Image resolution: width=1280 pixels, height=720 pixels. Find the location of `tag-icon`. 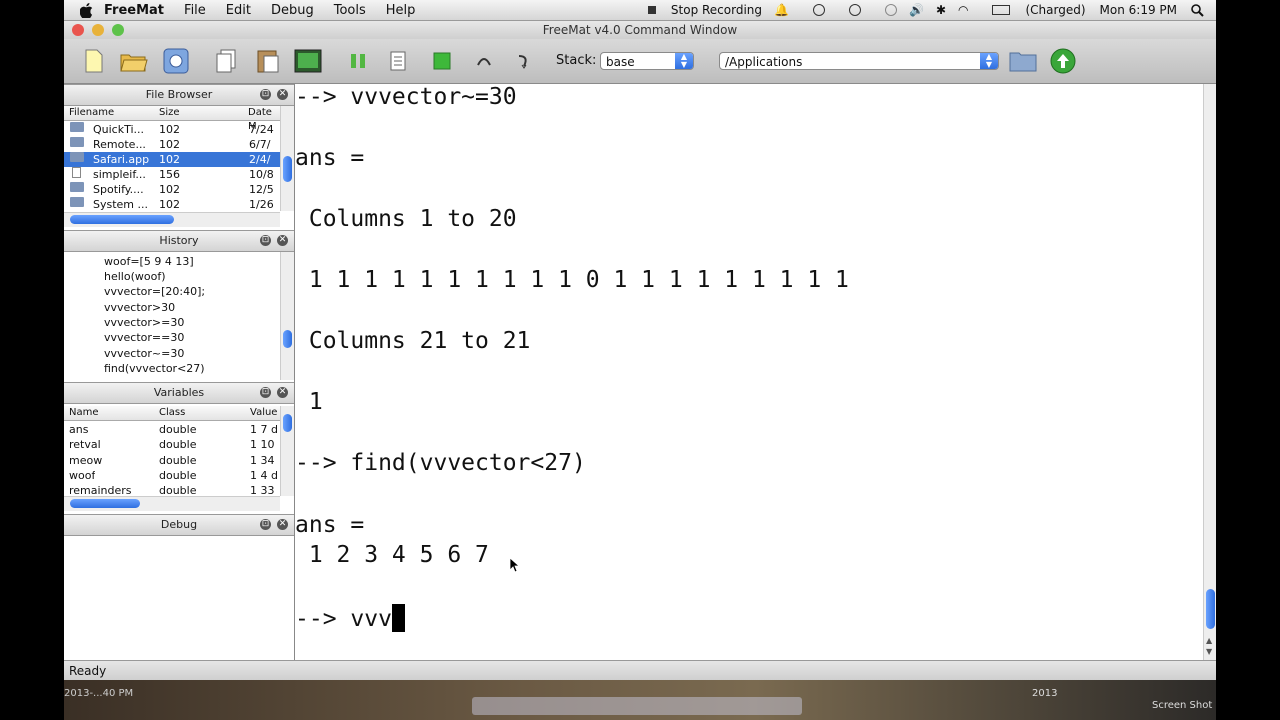

tag-icon is located at coordinates (849, 10).